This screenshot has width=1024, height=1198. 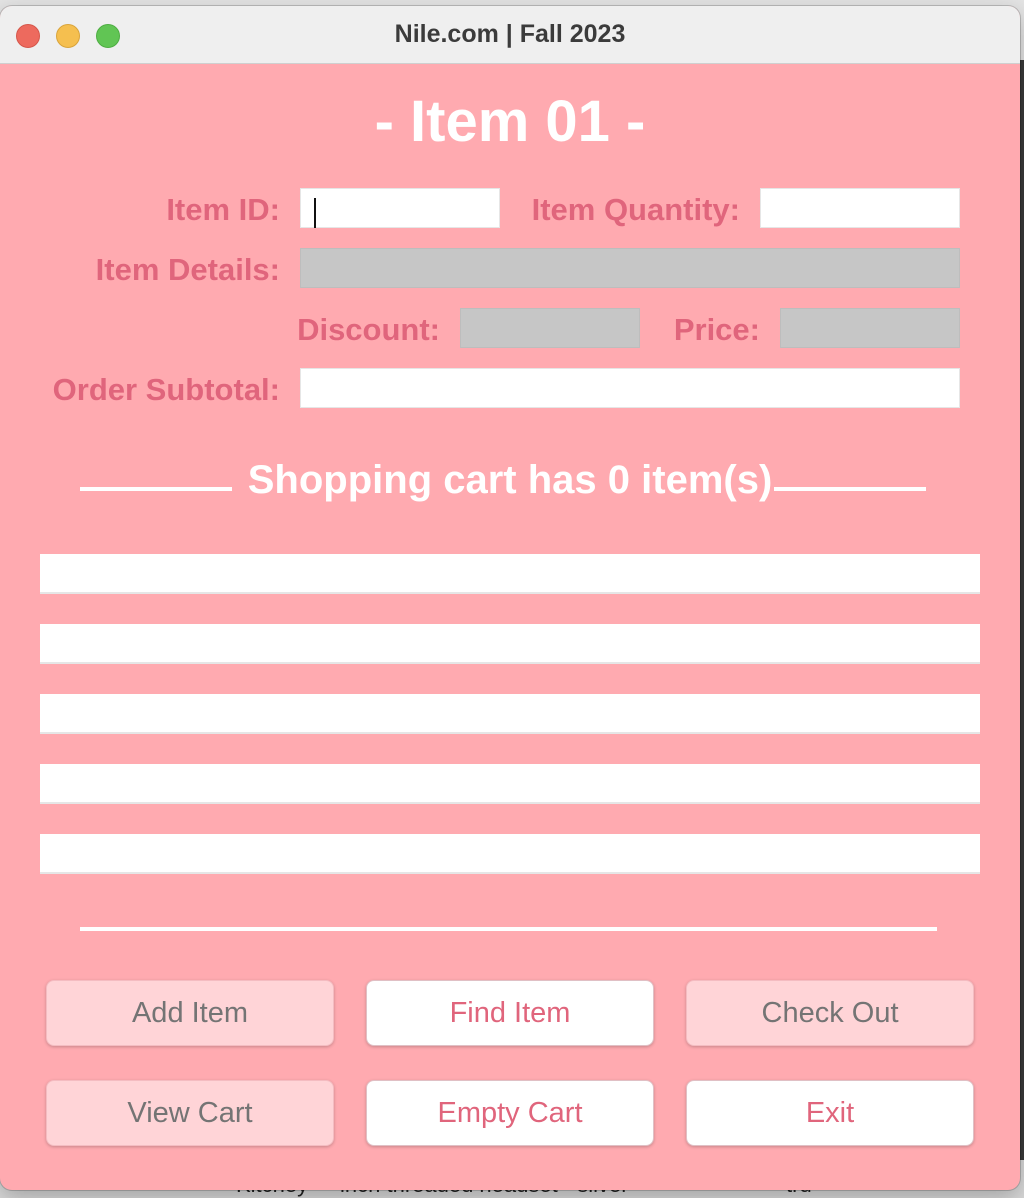 I want to click on item-details-field, so click(x=630, y=268).